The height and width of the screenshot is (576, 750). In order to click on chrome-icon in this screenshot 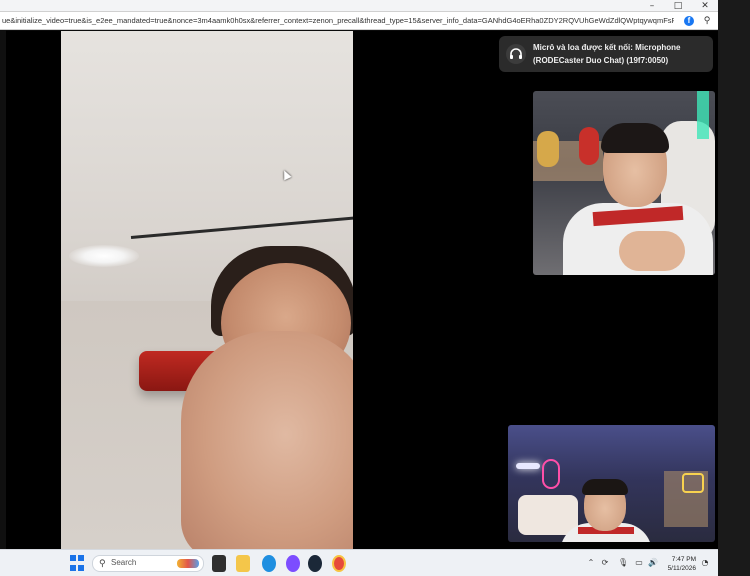, I will do `click(339, 563)`.